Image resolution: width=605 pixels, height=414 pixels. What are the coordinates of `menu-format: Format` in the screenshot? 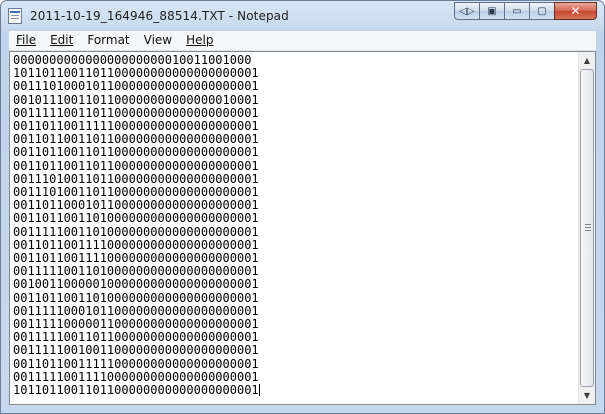 It's located at (108, 40).